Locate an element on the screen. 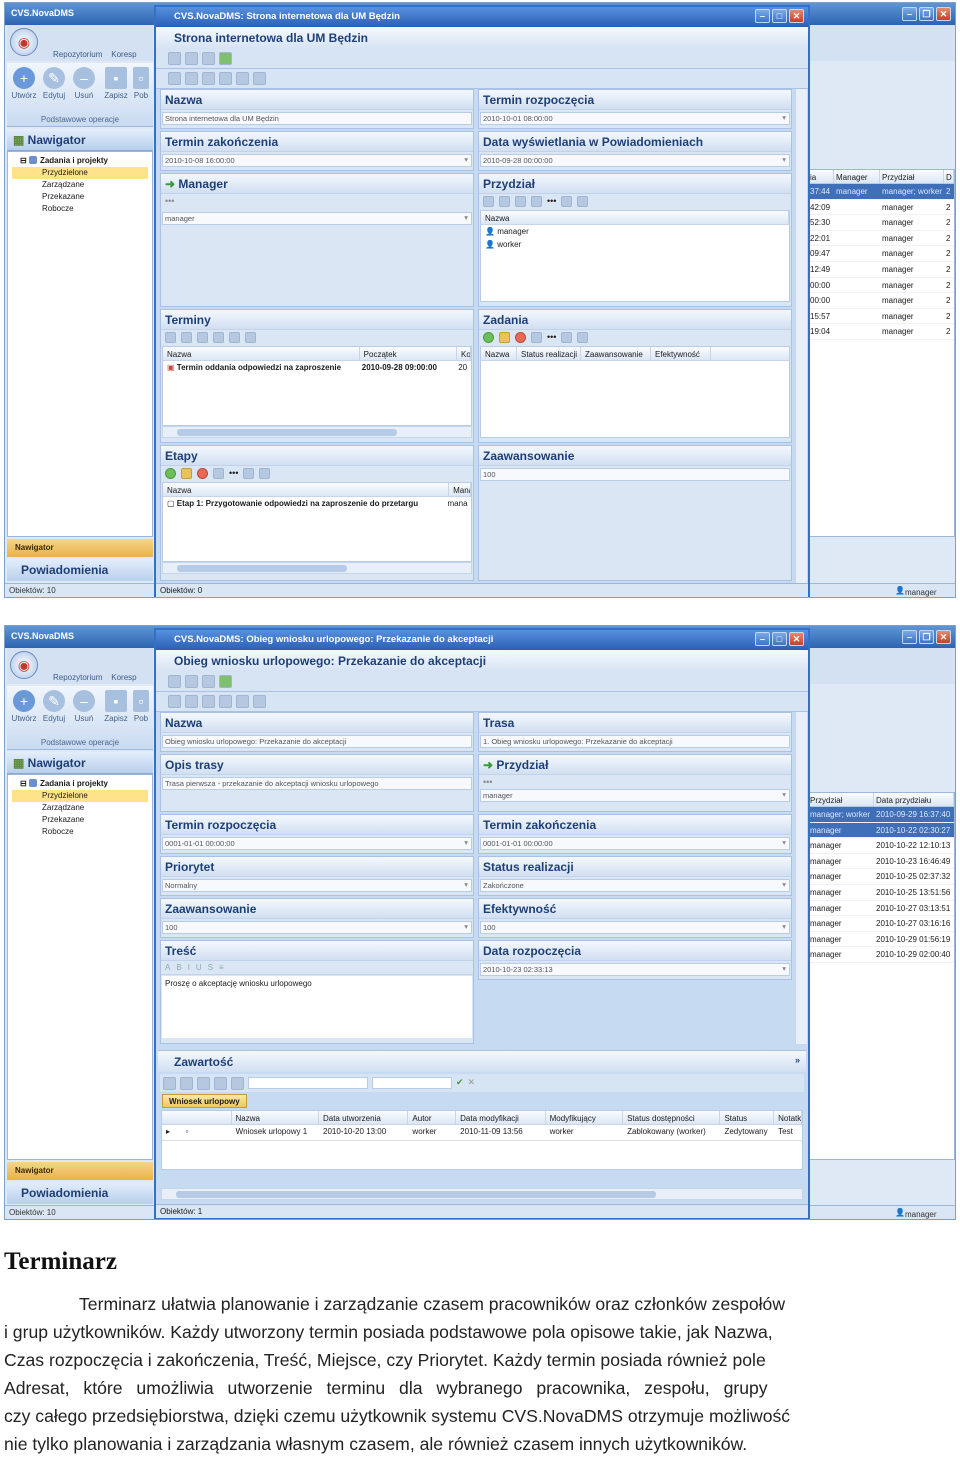 The width and height of the screenshot is (960, 1459). refresh-icon is located at coordinates (225, 681).